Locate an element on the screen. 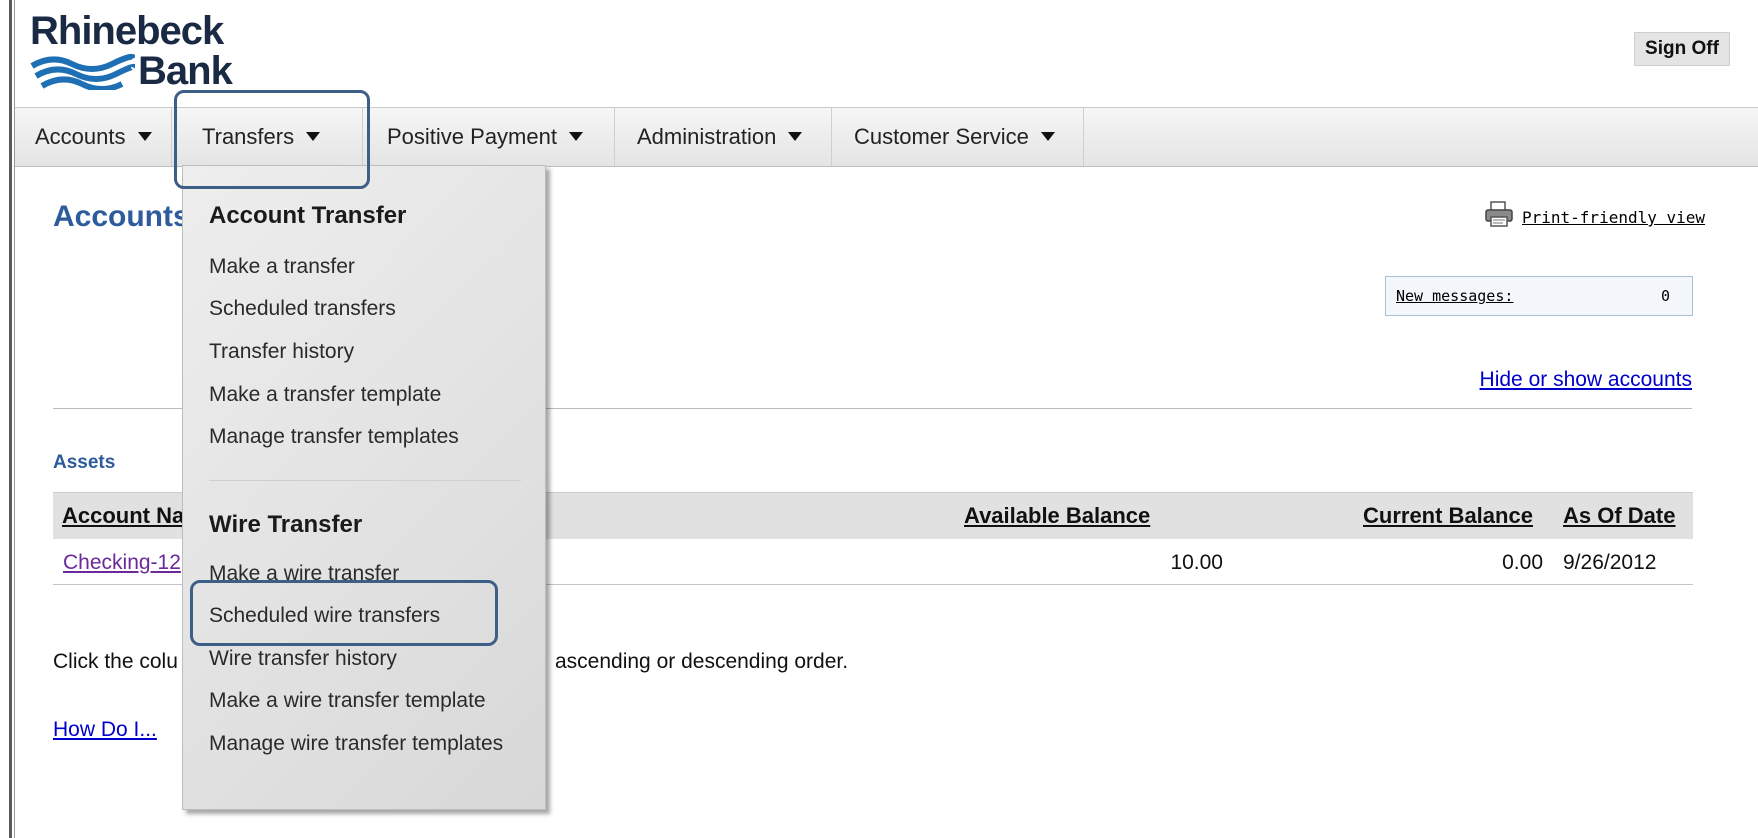 Image resolution: width=1758 pixels, height=838 pixels. col-available-balance: Available Balance is located at coordinates (1057, 516).